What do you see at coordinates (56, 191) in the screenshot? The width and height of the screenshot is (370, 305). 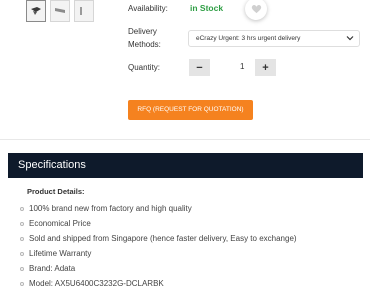 I see `product-details-label: Product Details:` at bounding box center [56, 191].